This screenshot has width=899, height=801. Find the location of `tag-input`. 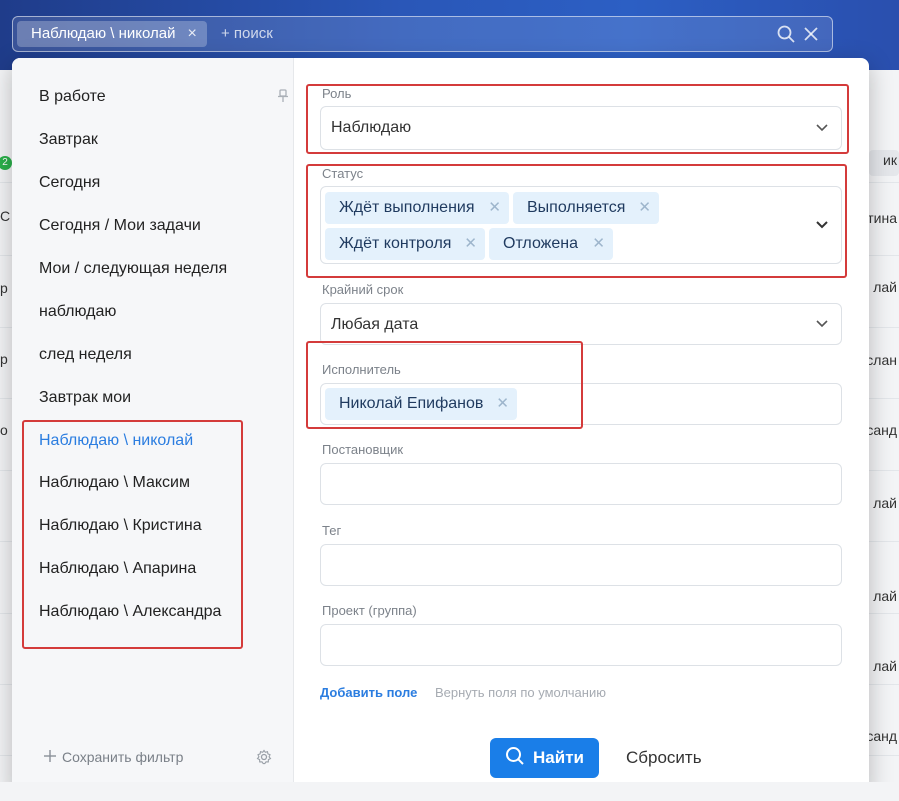

tag-input is located at coordinates (581, 565).